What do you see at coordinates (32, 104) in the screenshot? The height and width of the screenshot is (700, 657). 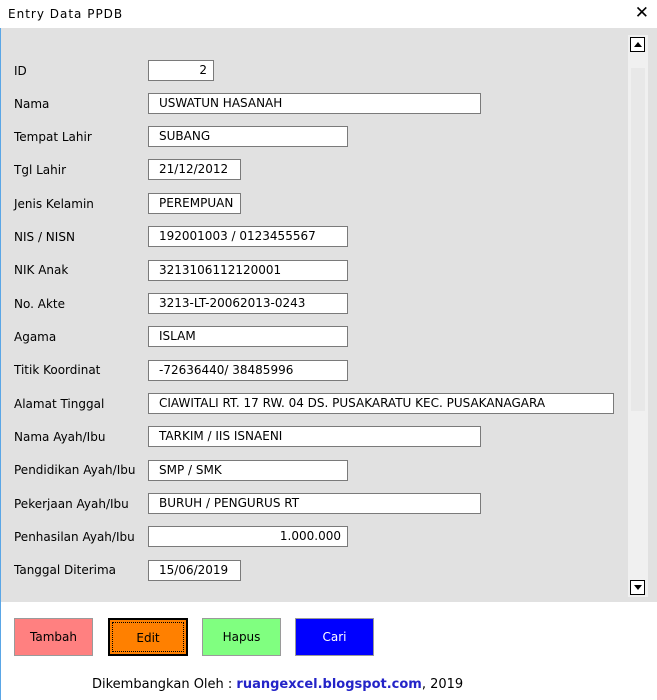 I see `label-nama: Nama` at bounding box center [32, 104].